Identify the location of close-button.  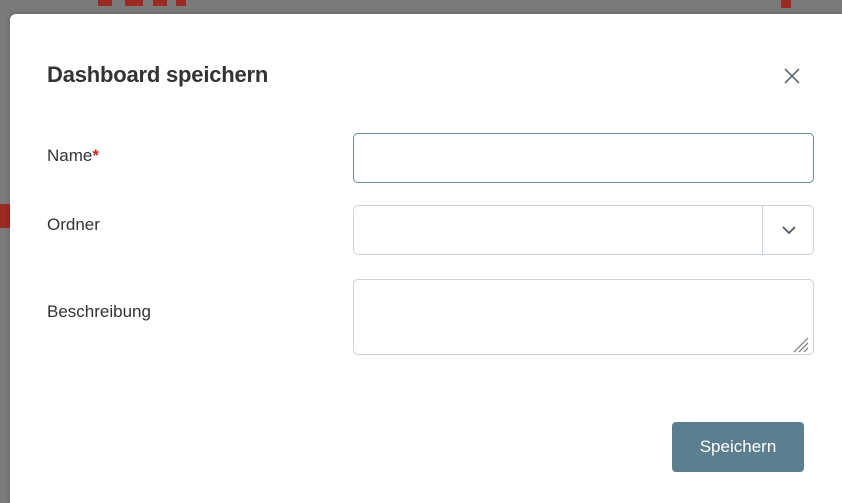
(792, 76).